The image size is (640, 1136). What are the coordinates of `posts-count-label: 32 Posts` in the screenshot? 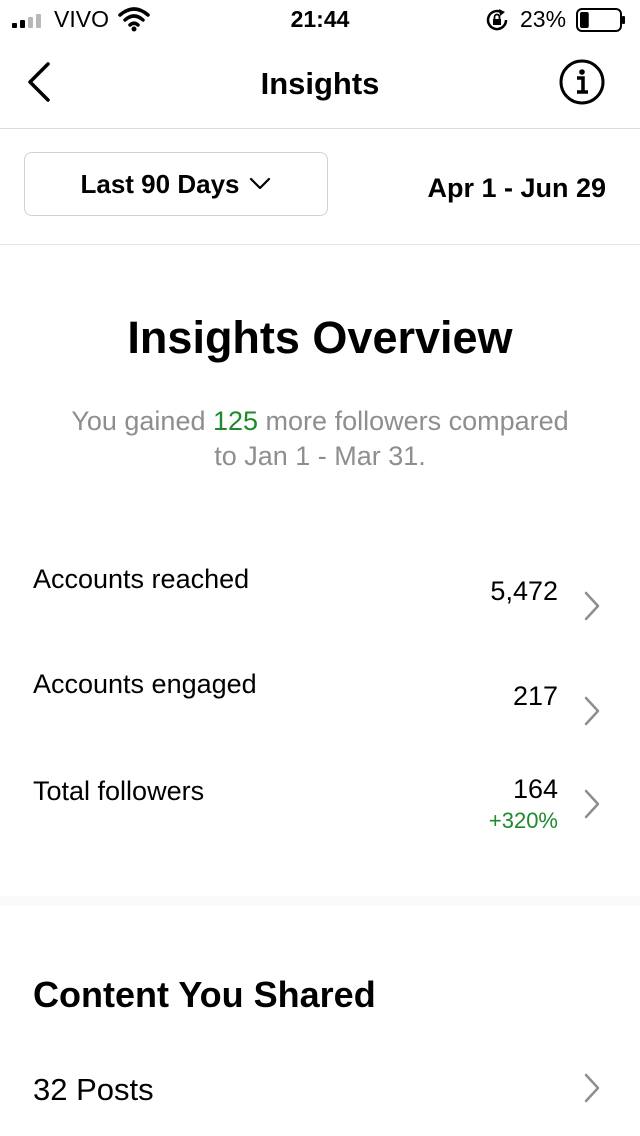 It's located at (93, 1089).